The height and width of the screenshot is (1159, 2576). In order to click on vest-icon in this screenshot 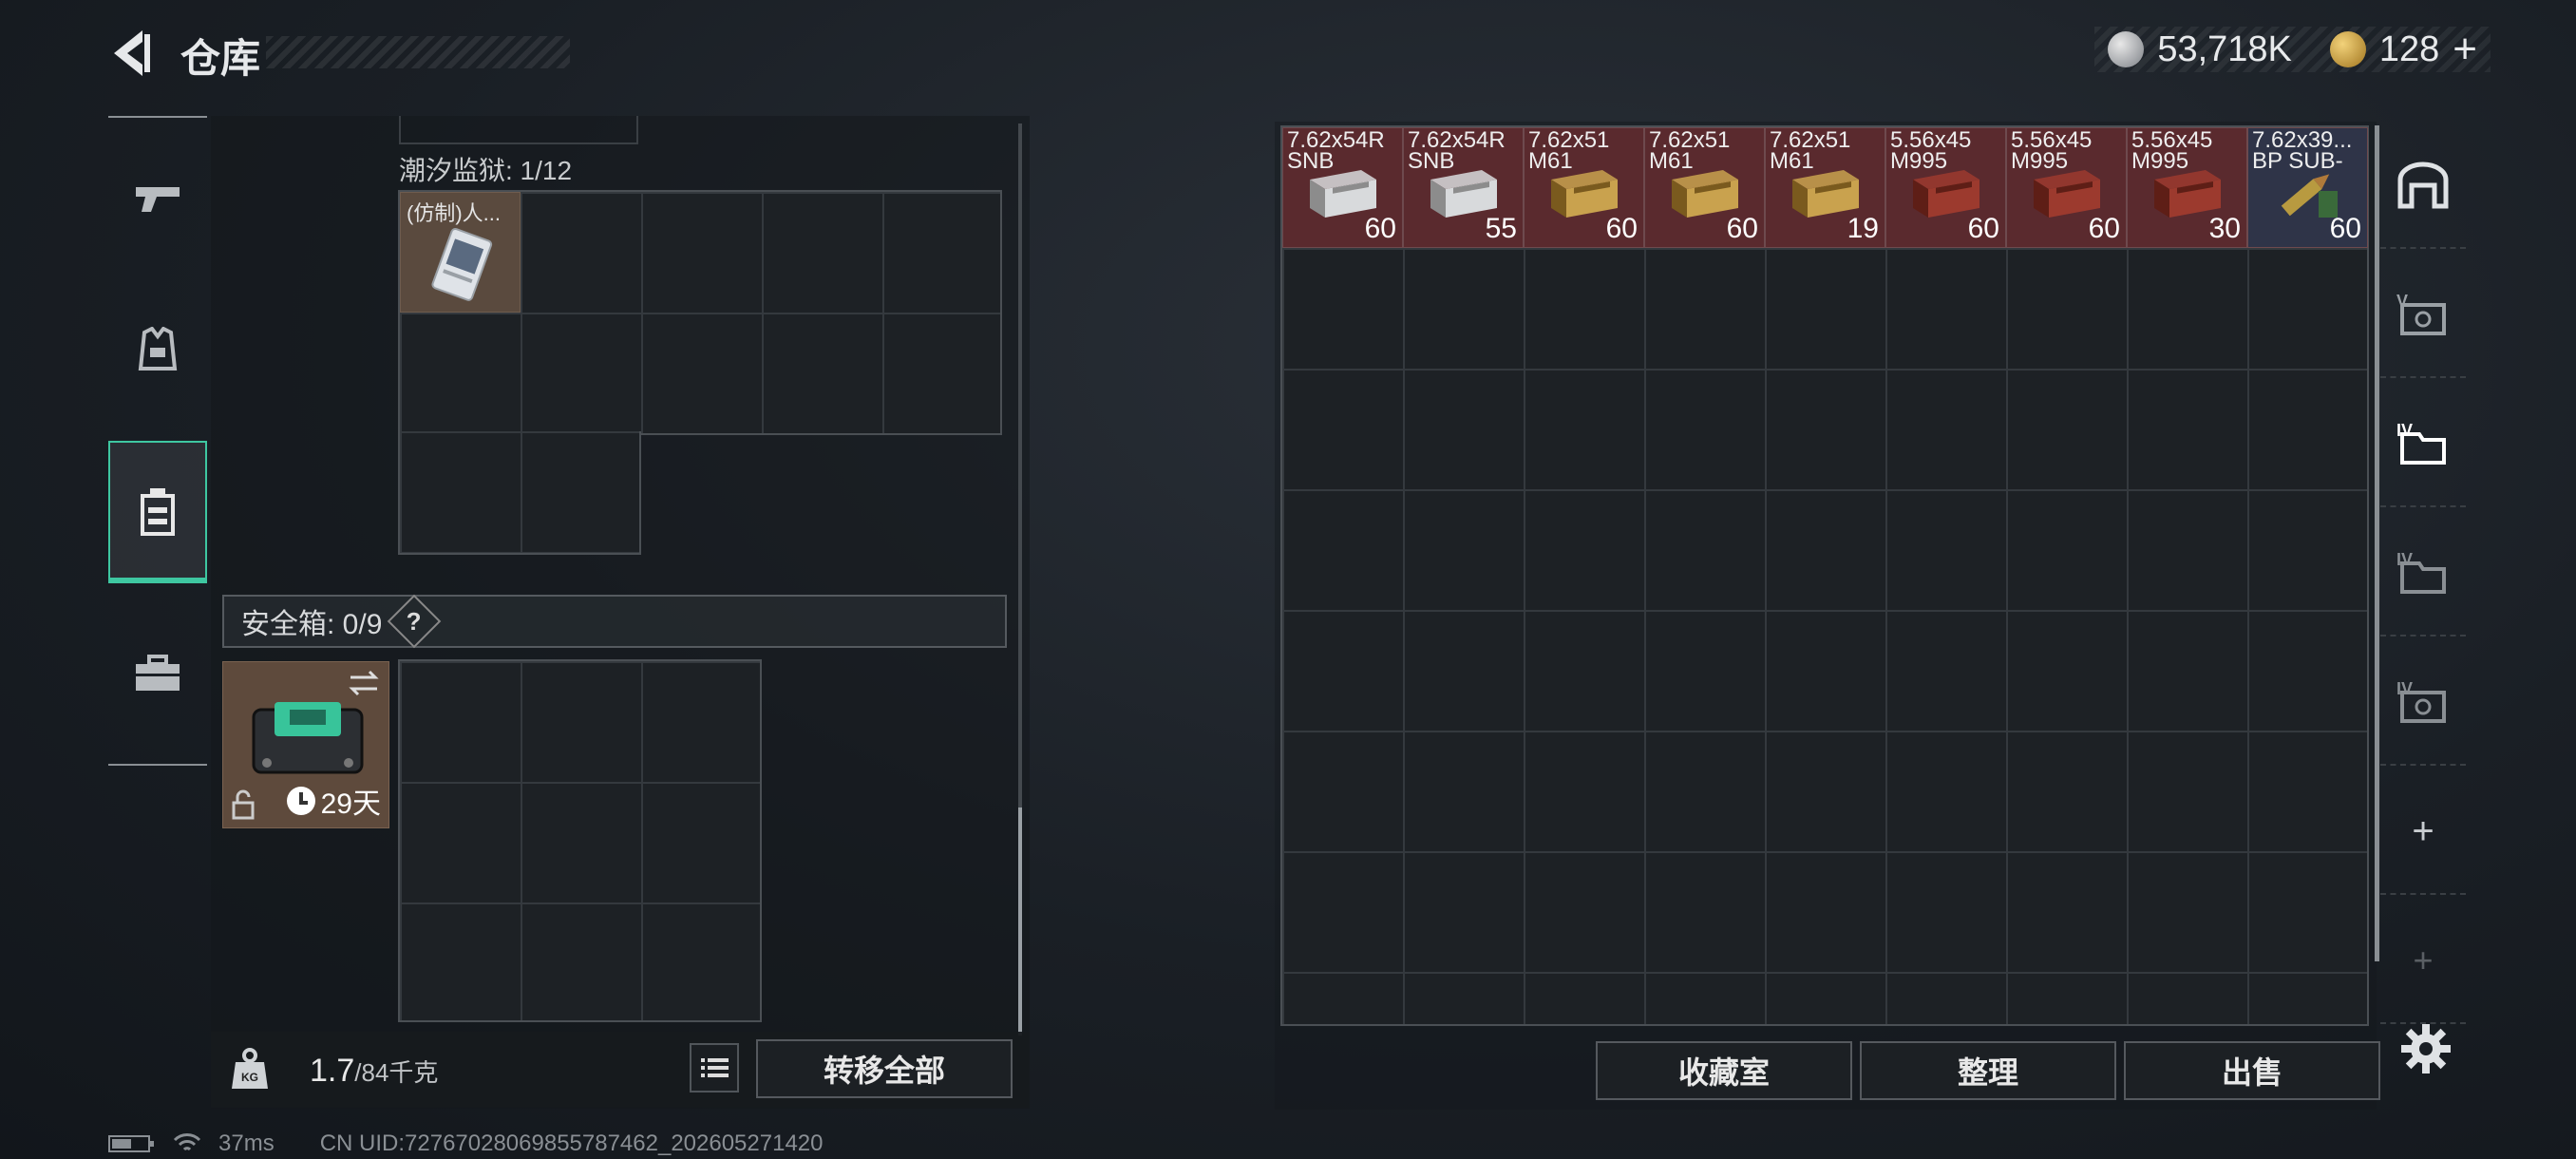, I will do `click(158, 348)`.